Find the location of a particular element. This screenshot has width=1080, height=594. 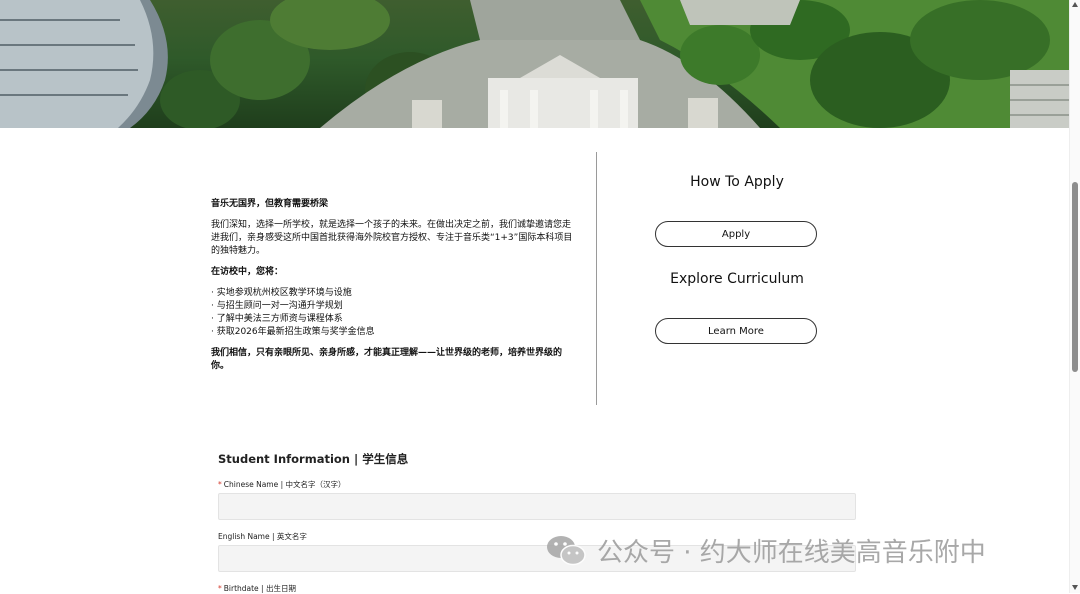

scroll-down-arrow-icon is located at coordinates (1075, 587).